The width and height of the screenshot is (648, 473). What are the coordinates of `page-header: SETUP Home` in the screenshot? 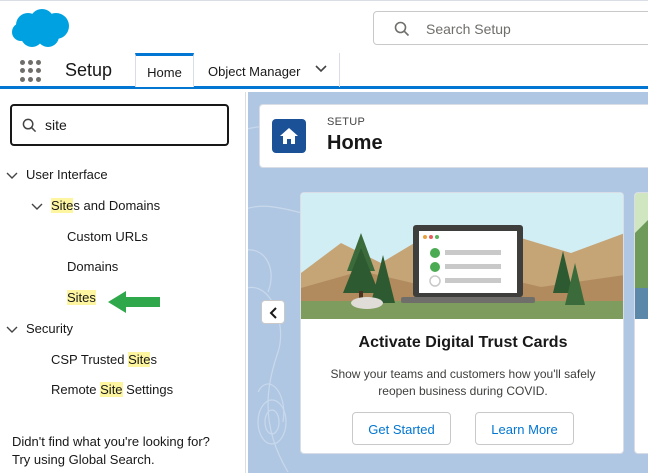 It's located at (453, 136).